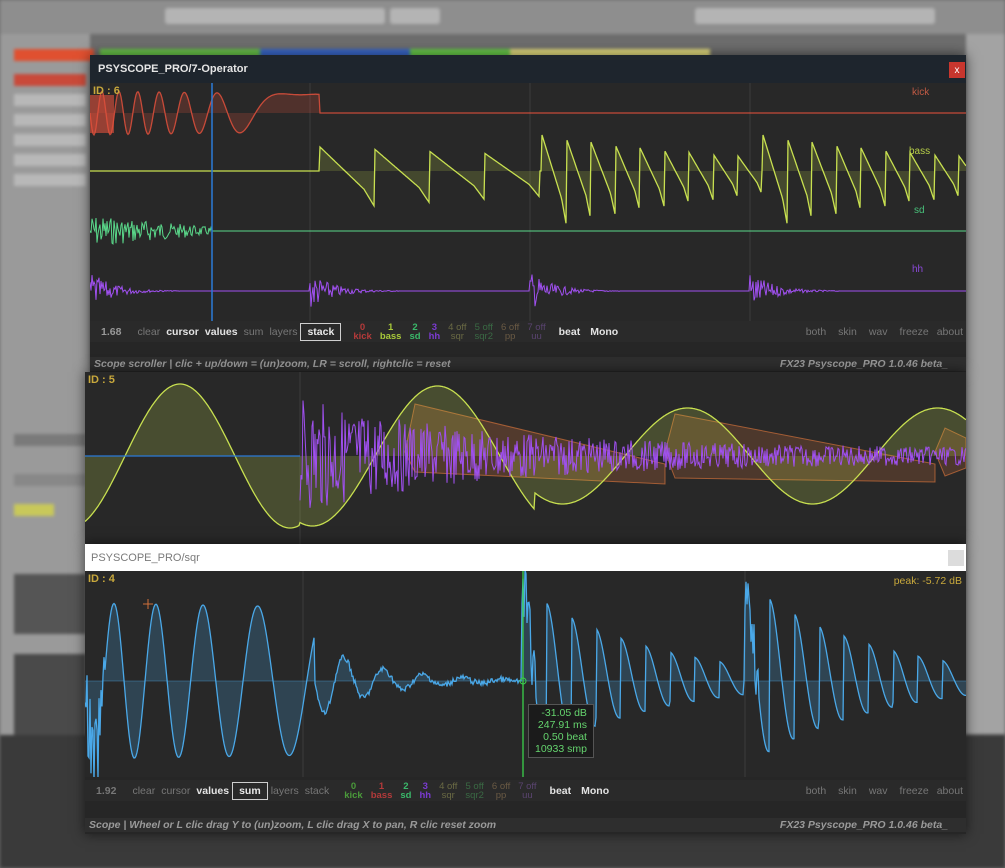 This screenshot has height=868, width=1005. Describe the element at coordinates (528, 69) in the screenshot. I see `title-bar: PSYSCOPE_PRO/7-Operator` at that location.